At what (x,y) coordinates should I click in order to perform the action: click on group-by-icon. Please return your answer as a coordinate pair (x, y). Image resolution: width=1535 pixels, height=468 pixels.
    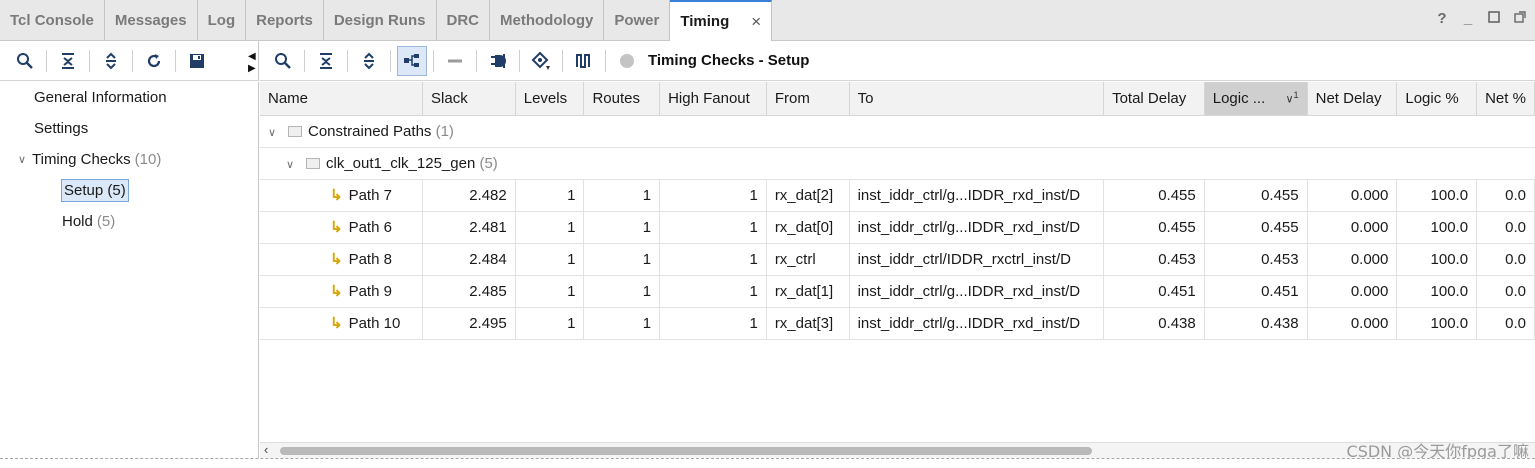
    Looking at the image, I should click on (412, 60).